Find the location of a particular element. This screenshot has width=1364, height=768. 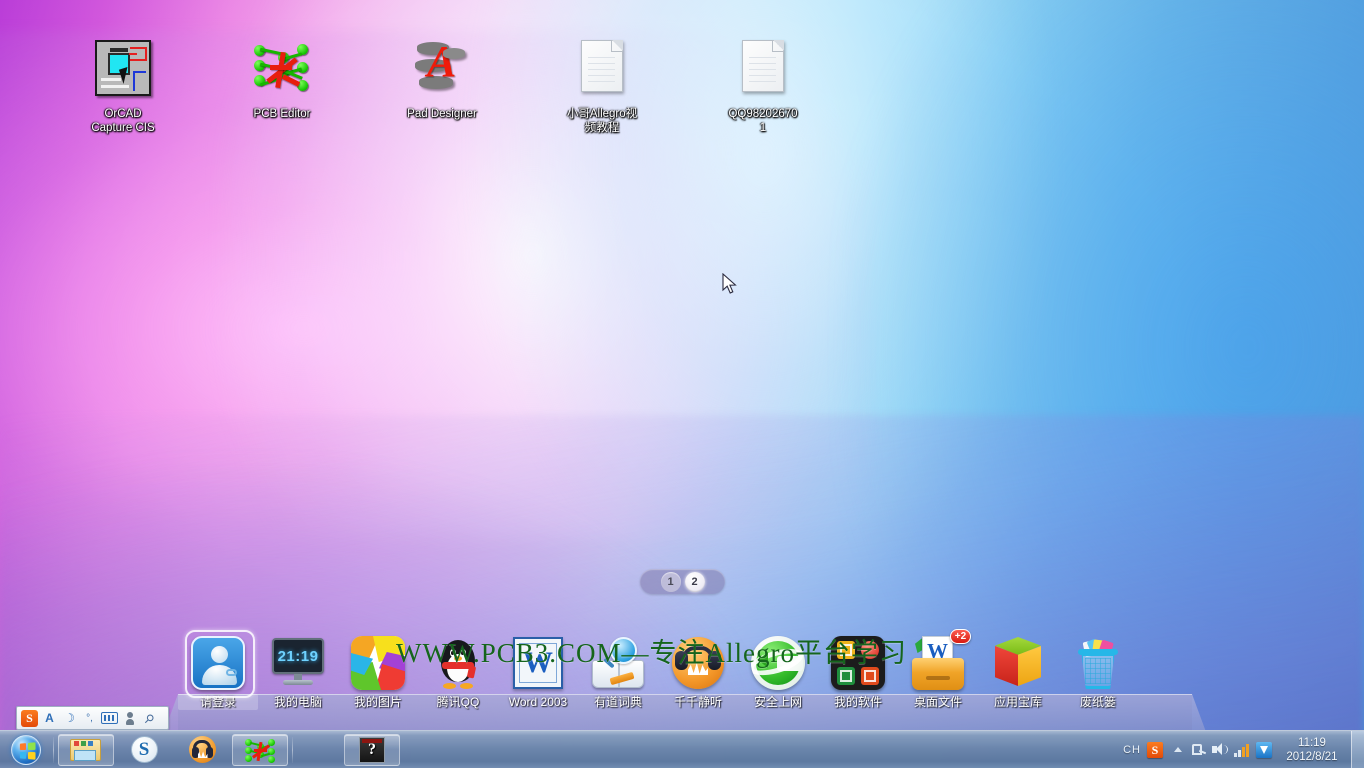

folder-explorer-icon is located at coordinates (86, 750).